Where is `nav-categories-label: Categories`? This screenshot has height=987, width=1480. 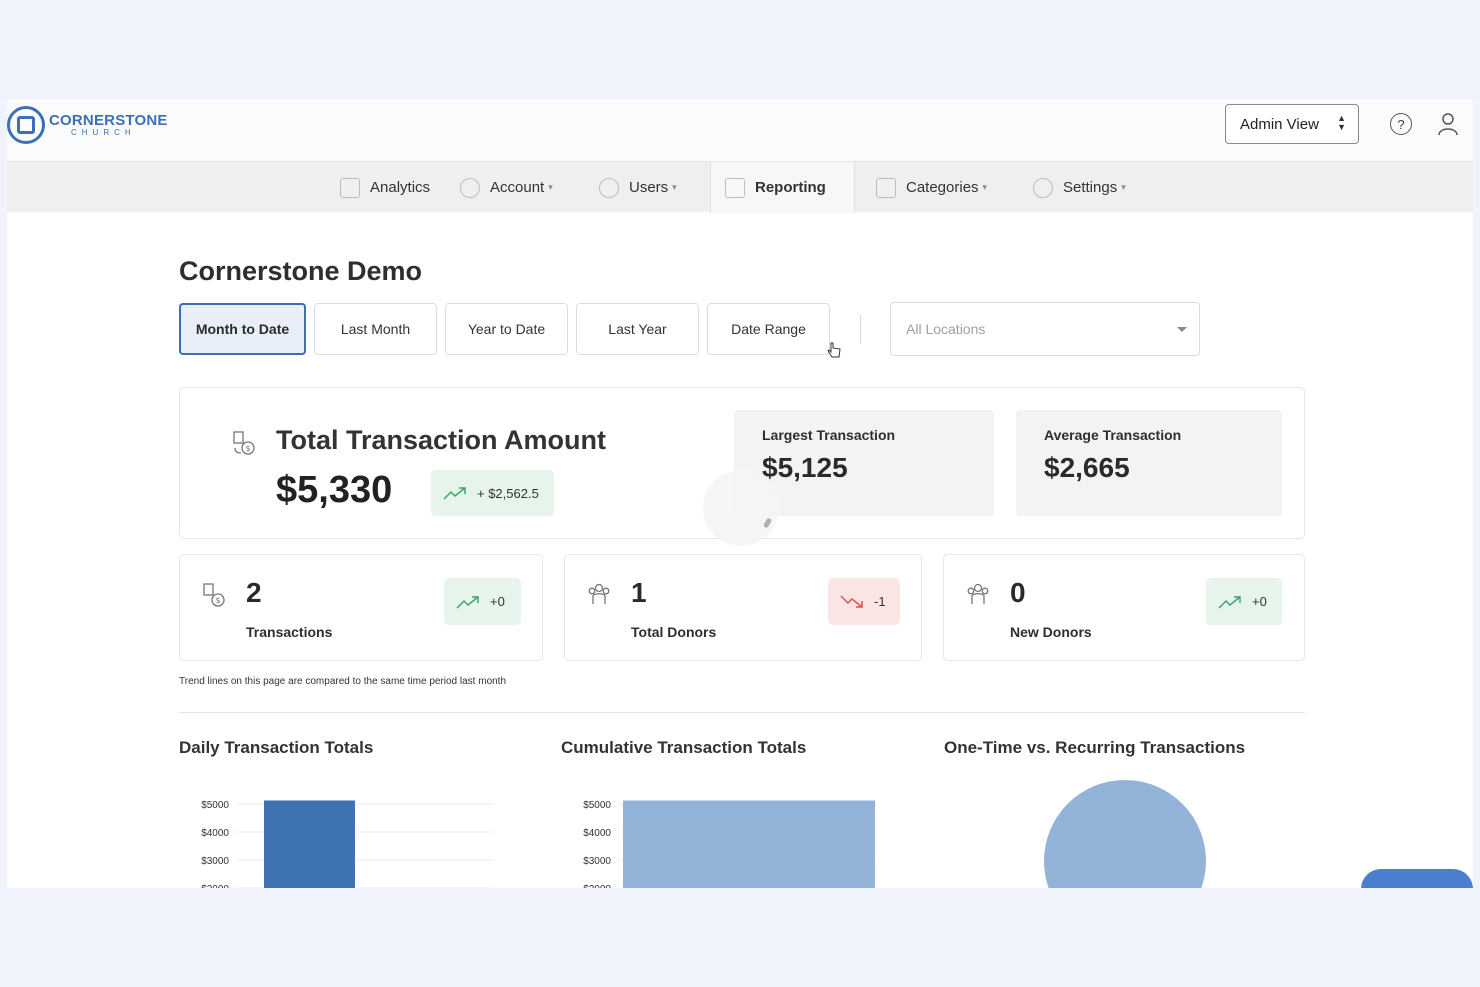
nav-categories-label: Categories is located at coordinates (942, 187).